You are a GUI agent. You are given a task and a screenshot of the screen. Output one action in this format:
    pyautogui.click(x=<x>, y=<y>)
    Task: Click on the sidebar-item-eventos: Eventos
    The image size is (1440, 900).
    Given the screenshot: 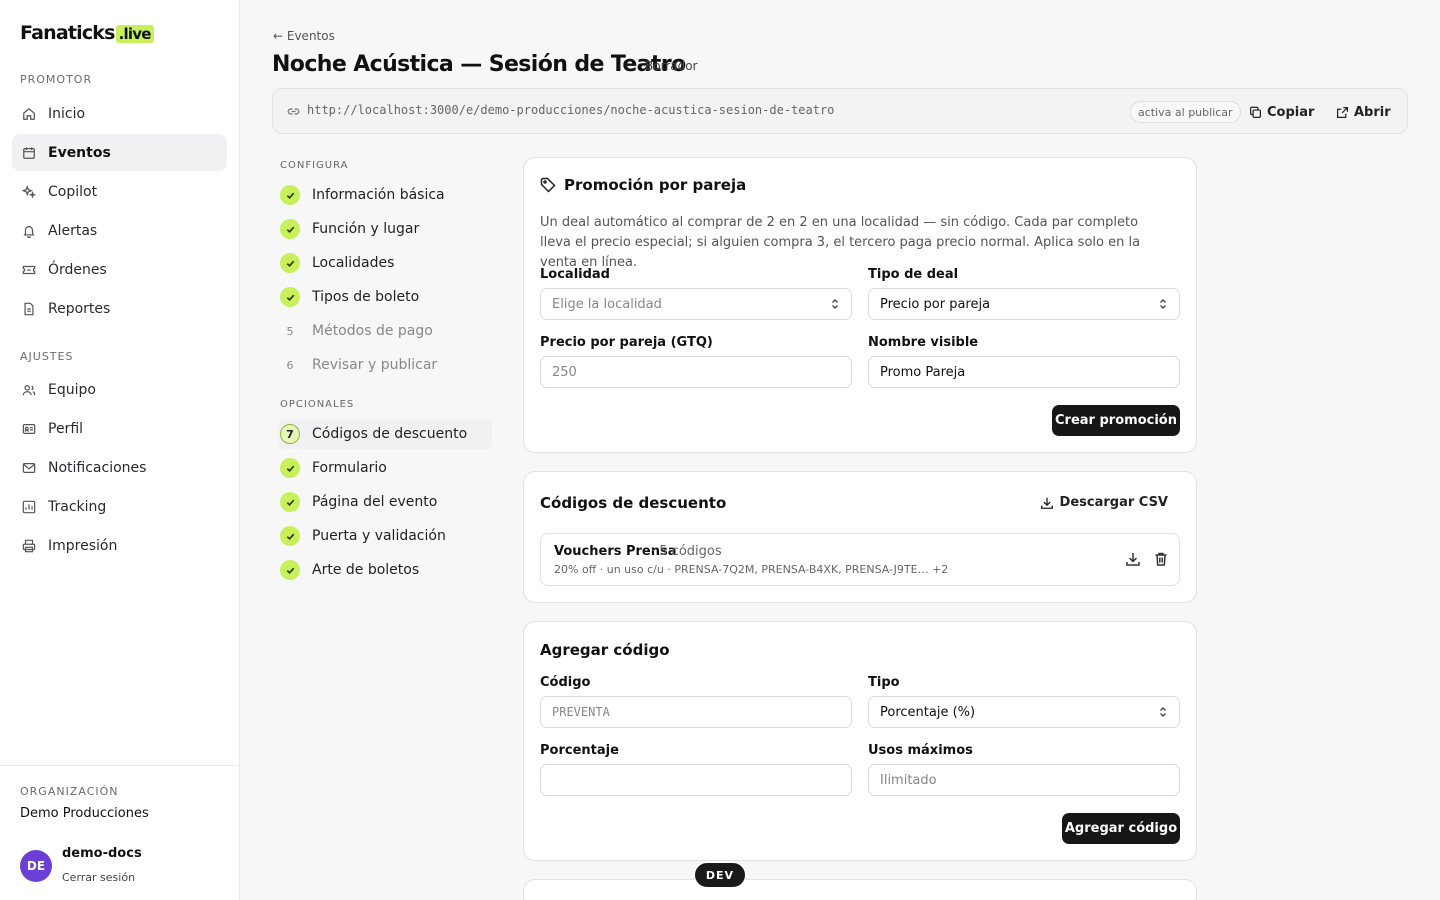 What is the action you would take?
    pyautogui.click(x=119, y=152)
    